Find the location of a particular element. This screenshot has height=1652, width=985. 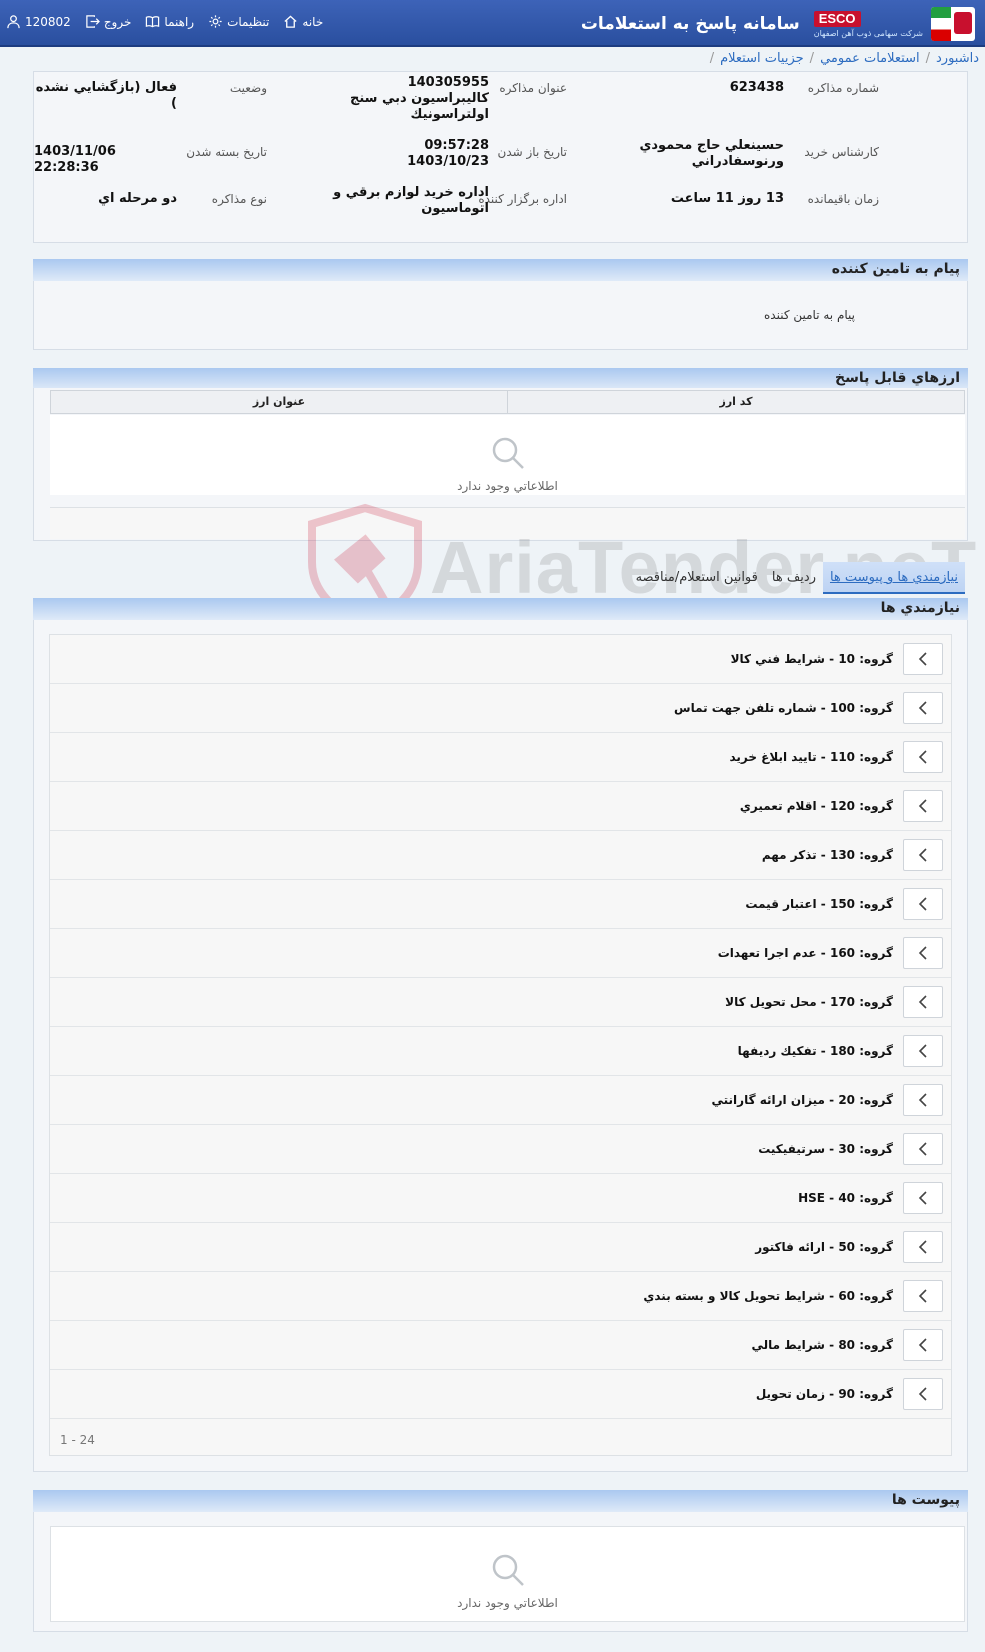

supplier-message-title: پيام به تامين كننده is located at coordinates (895, 269).